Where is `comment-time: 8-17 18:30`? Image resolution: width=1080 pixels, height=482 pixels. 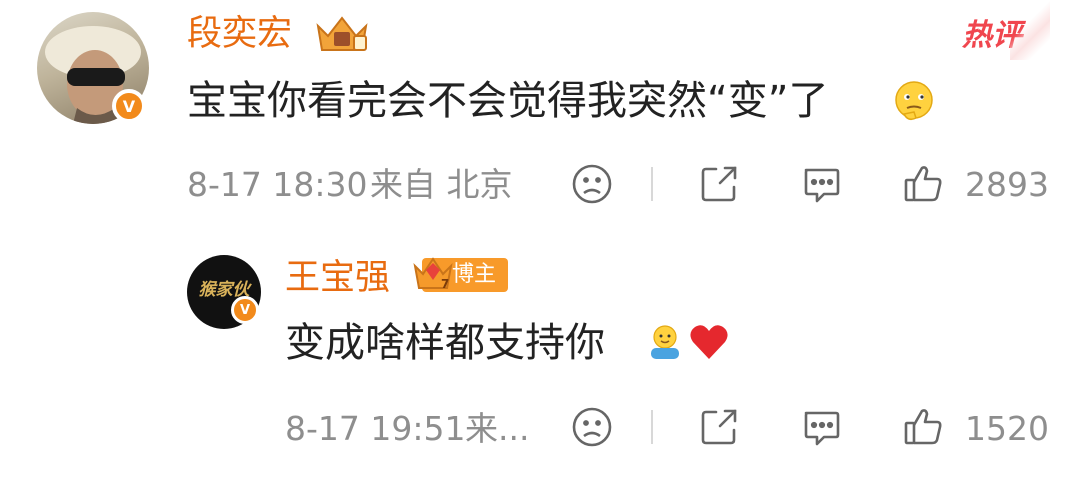 comment-time: 8-17 18:30 is located at coordinates (277, 184).